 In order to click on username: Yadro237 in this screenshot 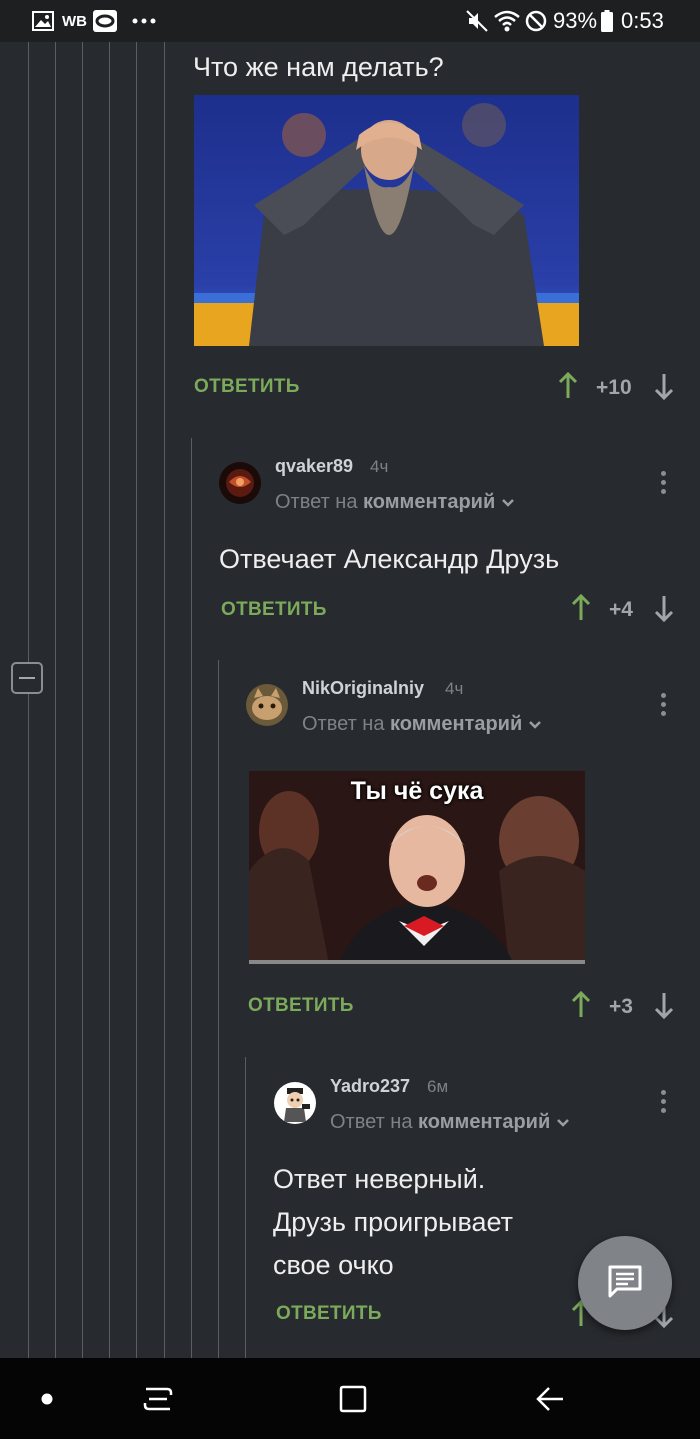, I will do `click(370, 1086)`.